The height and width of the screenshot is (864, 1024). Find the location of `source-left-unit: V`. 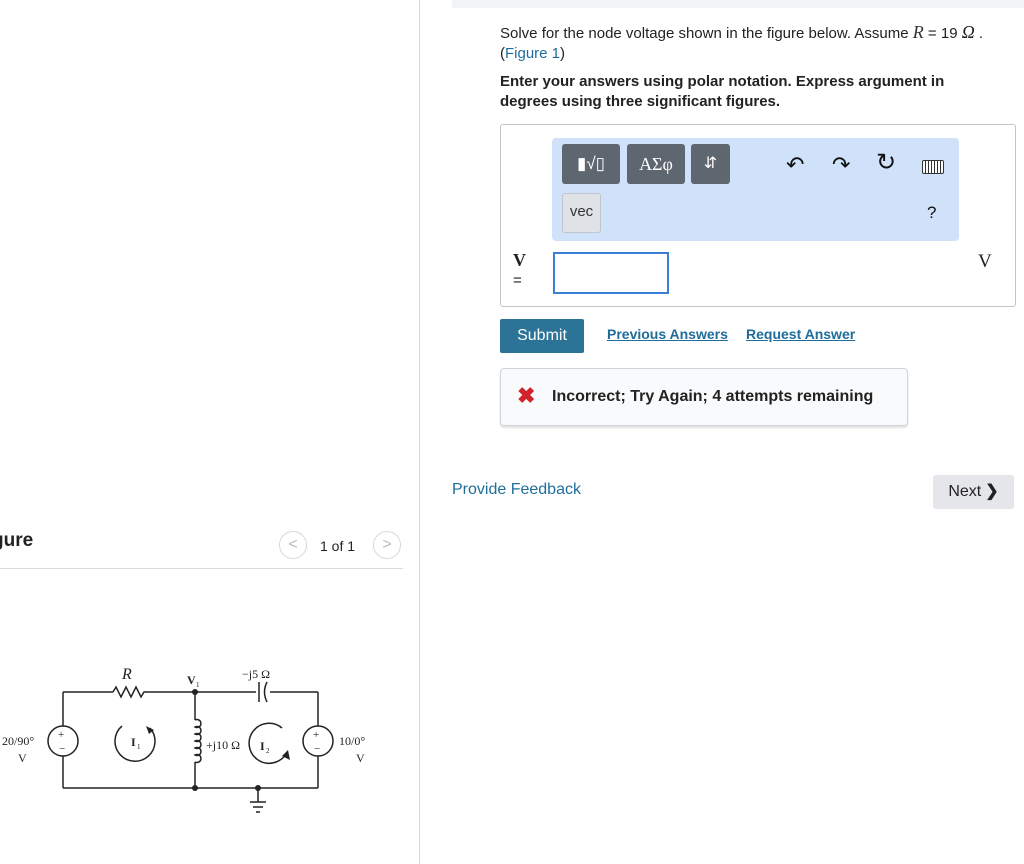

source-left-unit: V is located at coordinates (22, 758).